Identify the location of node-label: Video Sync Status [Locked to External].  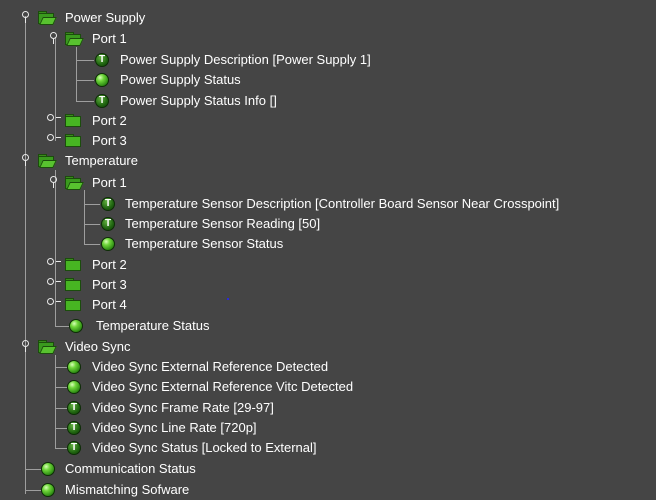
(204, 448).